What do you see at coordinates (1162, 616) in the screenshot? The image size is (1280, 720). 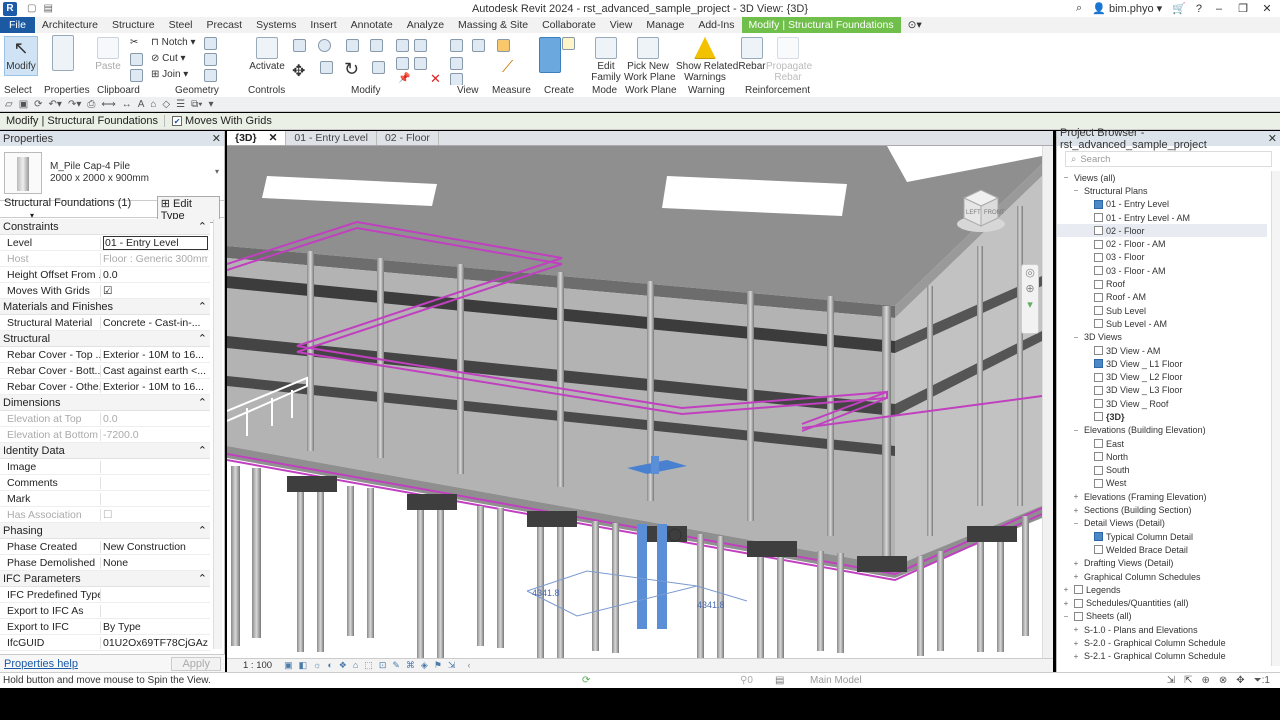 I see `tree-node: − Sheets (all)` at bounding box center [1162, 616].